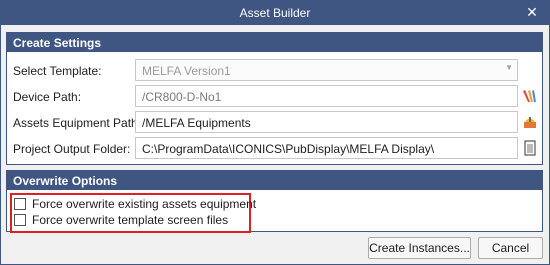 The image size is (550, 265). I want to click on force-assets-checkbox, so click(20, 204).